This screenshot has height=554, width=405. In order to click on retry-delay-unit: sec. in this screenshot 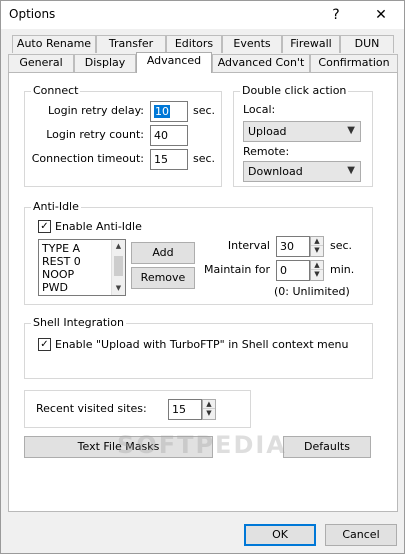, I will do `click(204, 110)`.